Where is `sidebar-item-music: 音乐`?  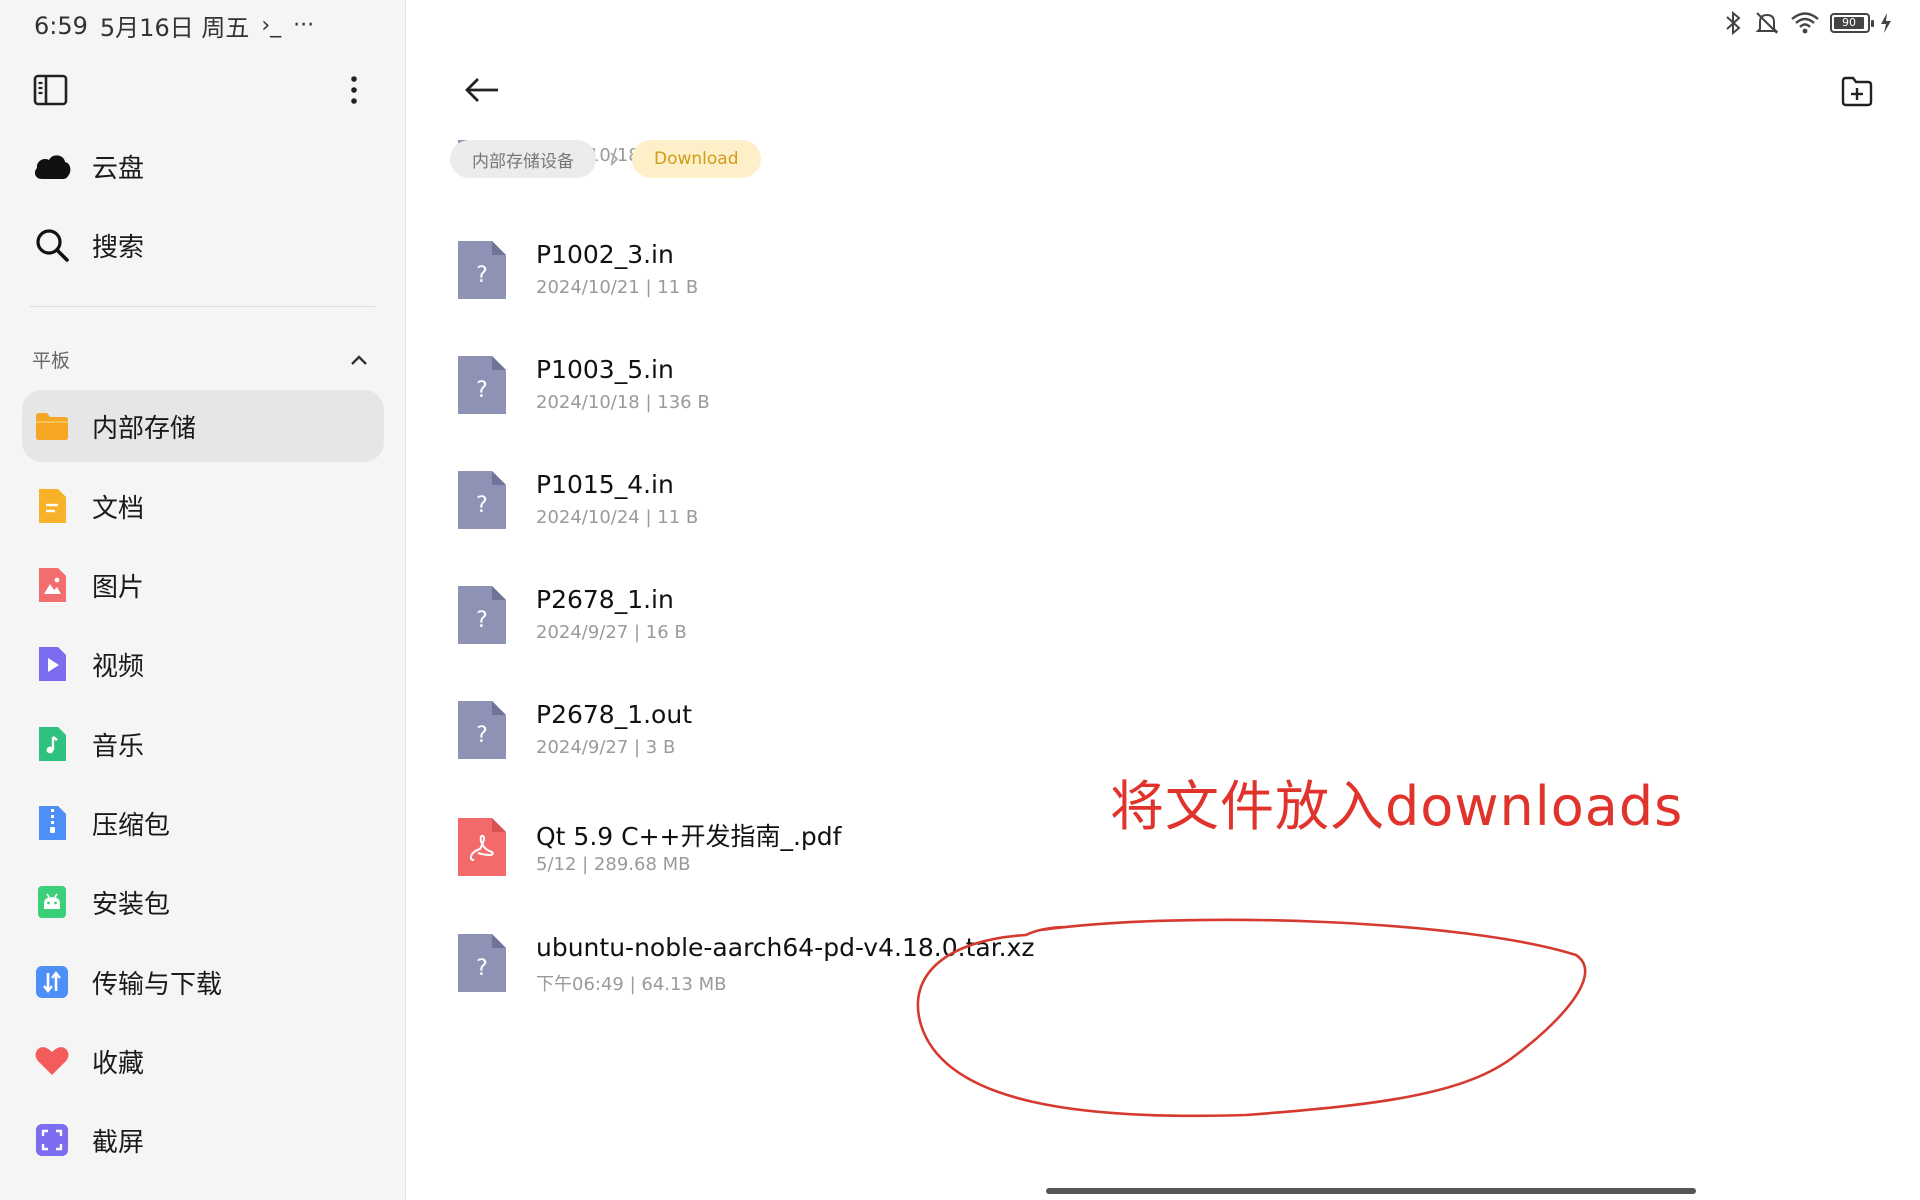
sidebar-item-music: 音乐 is located at coordinates (203, 744).